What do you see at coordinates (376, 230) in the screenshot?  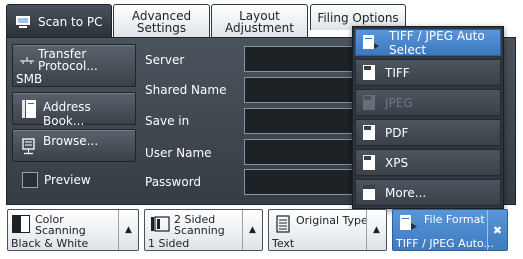 I see `original-type-arrow-icon: ▲` at bounding box center [376, 230].